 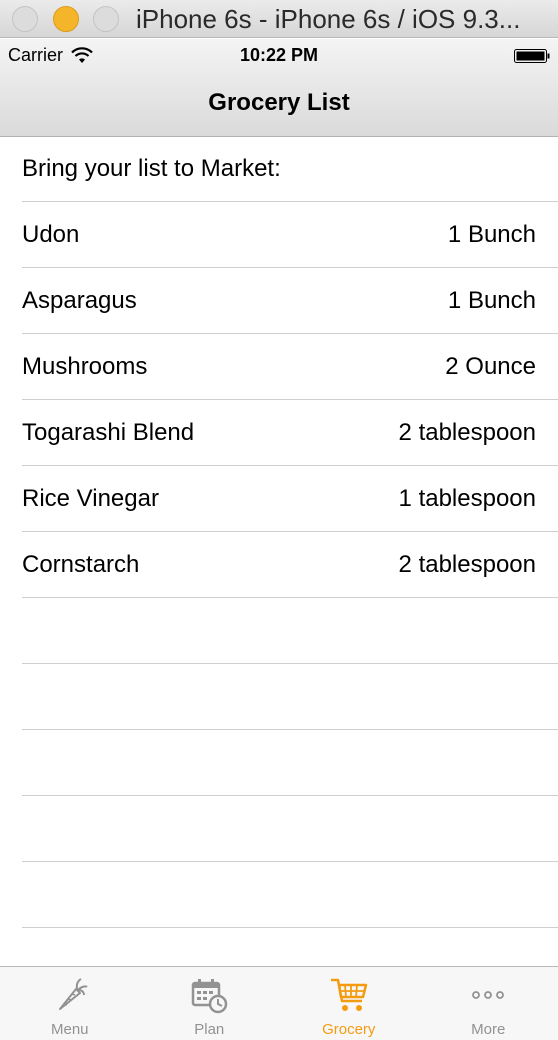 I want to click on list-item: Cornstarch 2 tablespoon, so click(x=290, y=565).